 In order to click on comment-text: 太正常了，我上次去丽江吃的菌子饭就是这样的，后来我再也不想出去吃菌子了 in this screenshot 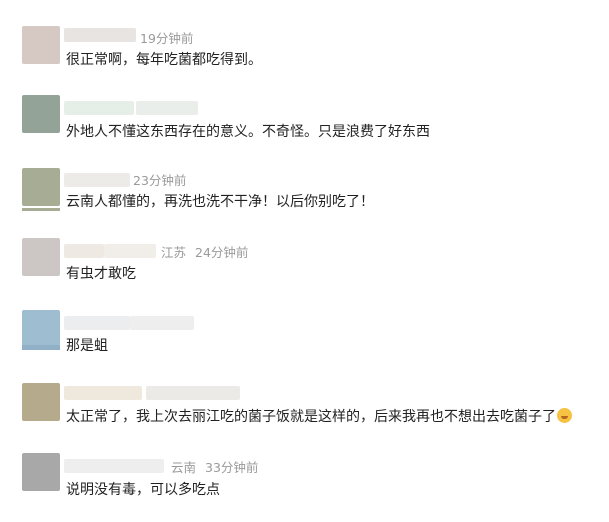, I will do `click(319, 417)`.